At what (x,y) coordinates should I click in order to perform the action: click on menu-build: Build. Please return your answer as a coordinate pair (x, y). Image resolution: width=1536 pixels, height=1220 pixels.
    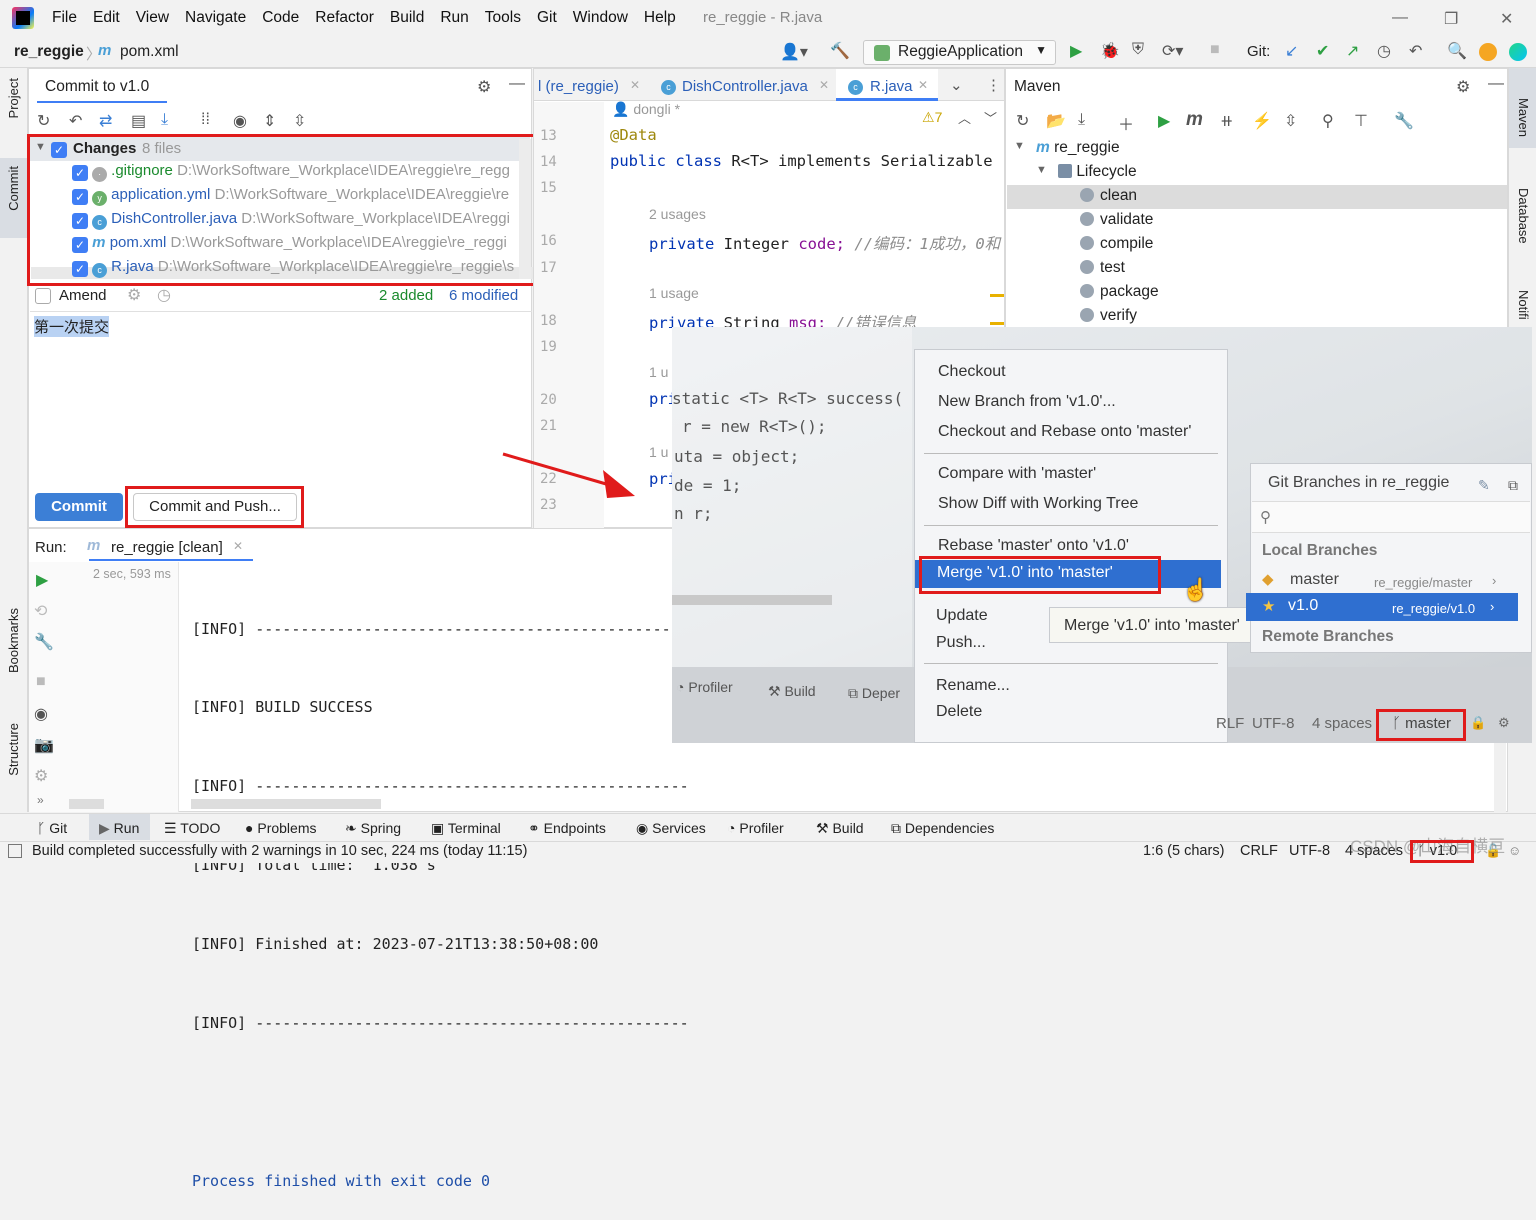
    Looking at the image, I should click on (407, 18).